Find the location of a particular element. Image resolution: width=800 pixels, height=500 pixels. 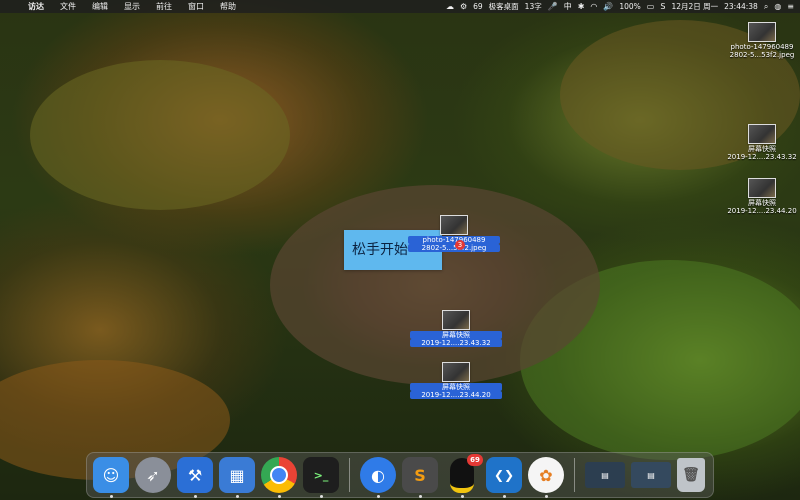

status-count: 69 is located at coordinates (478, 6).